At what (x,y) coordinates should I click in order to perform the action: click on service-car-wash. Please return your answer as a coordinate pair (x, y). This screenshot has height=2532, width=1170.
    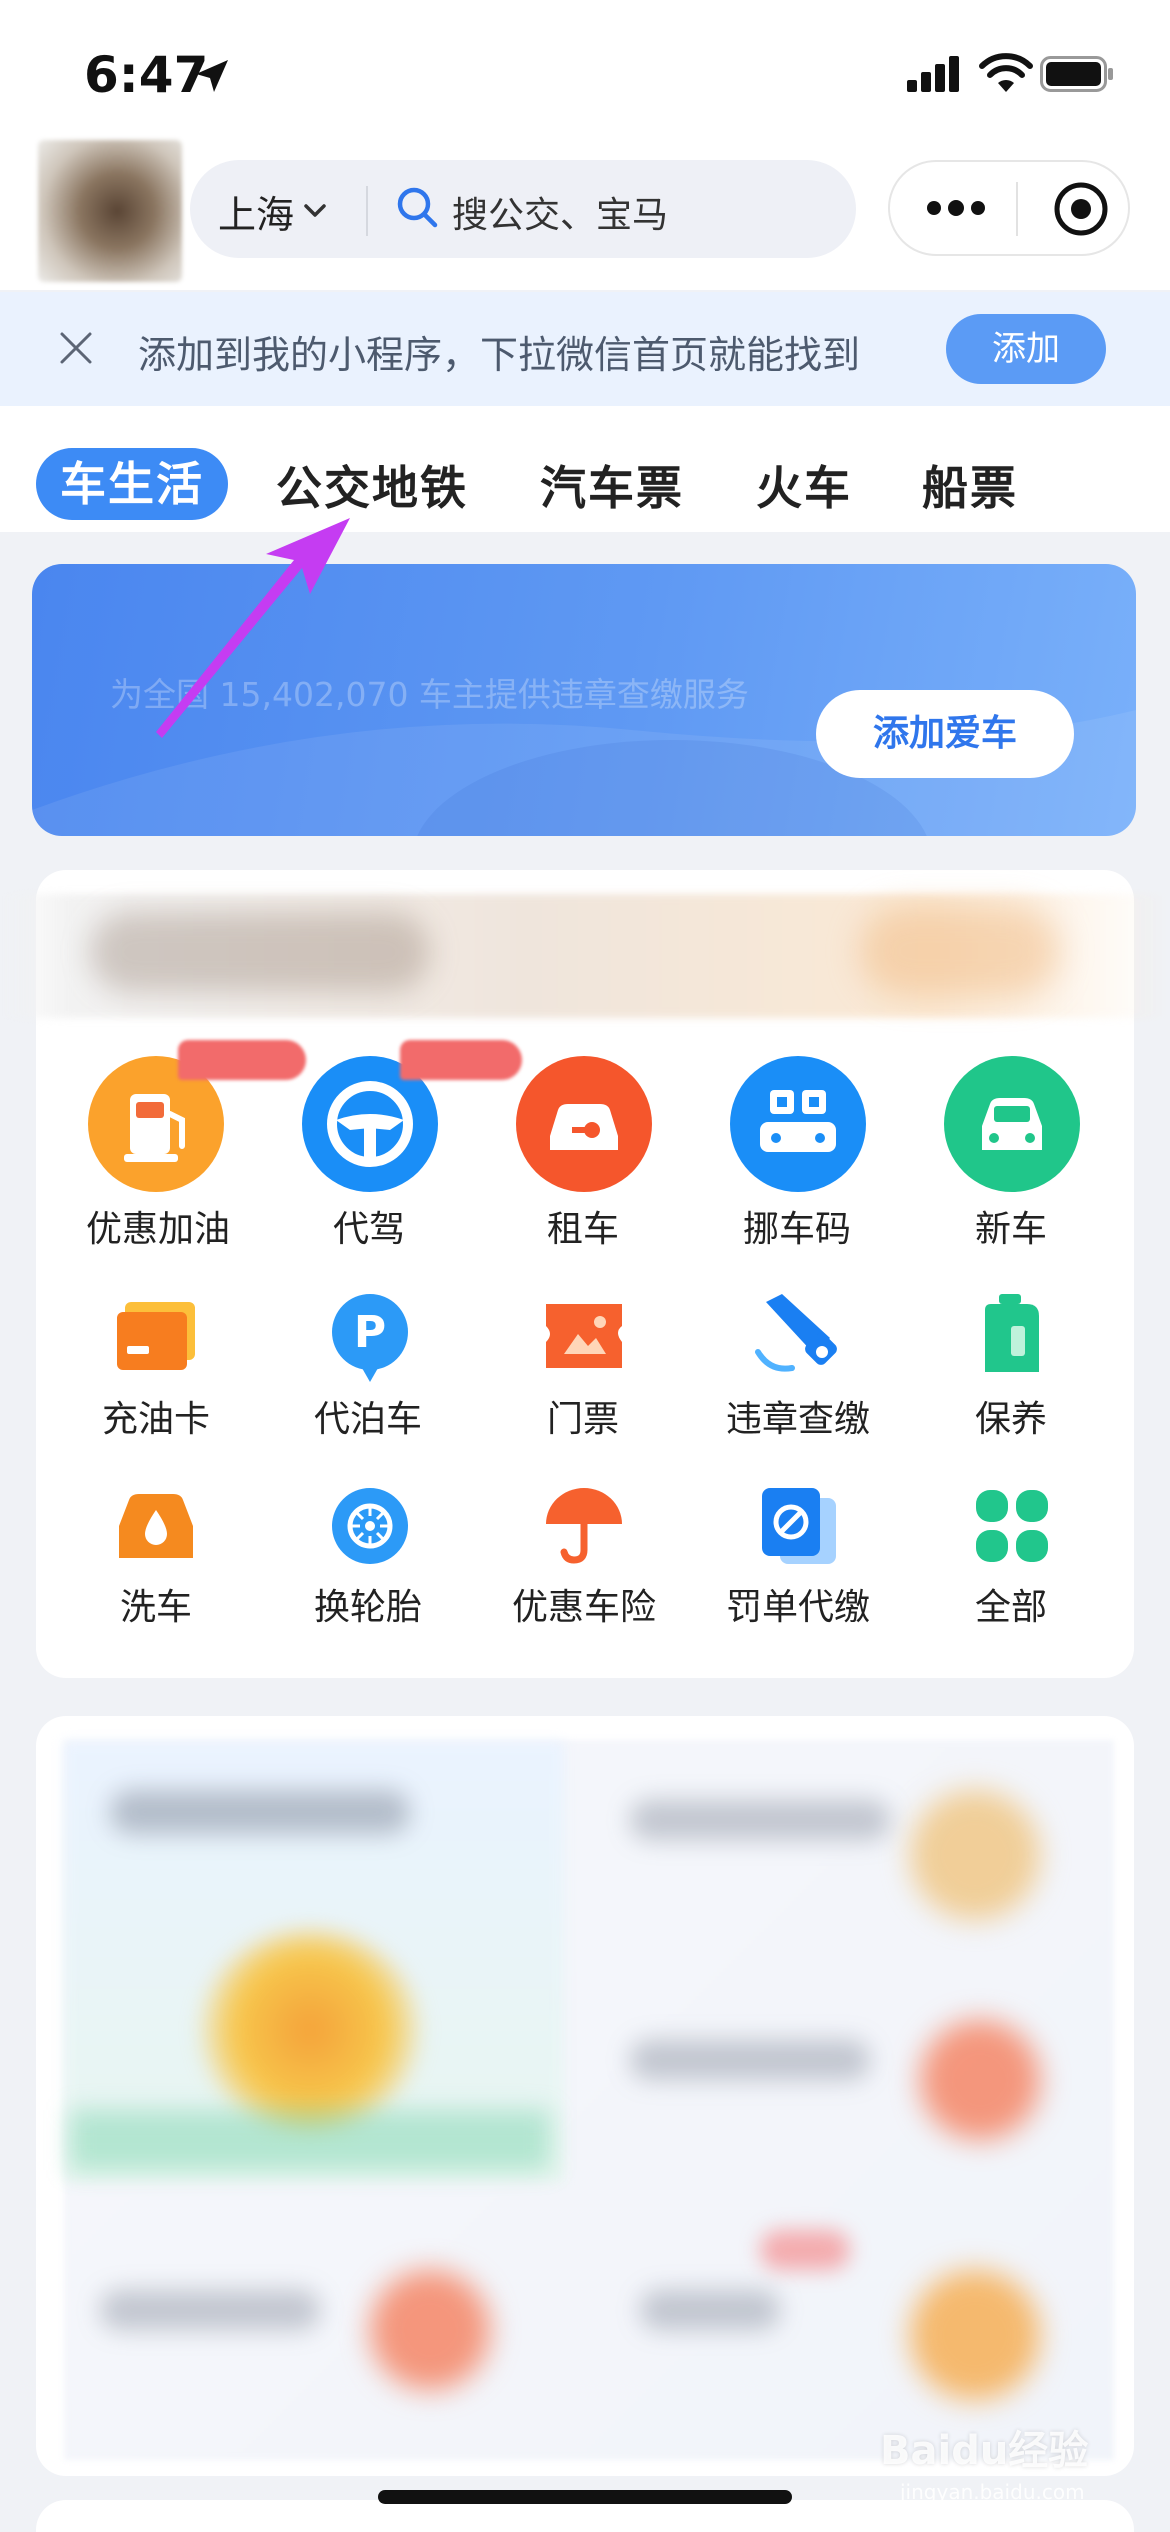
    Looking at the image, I should click on (156, 1526).